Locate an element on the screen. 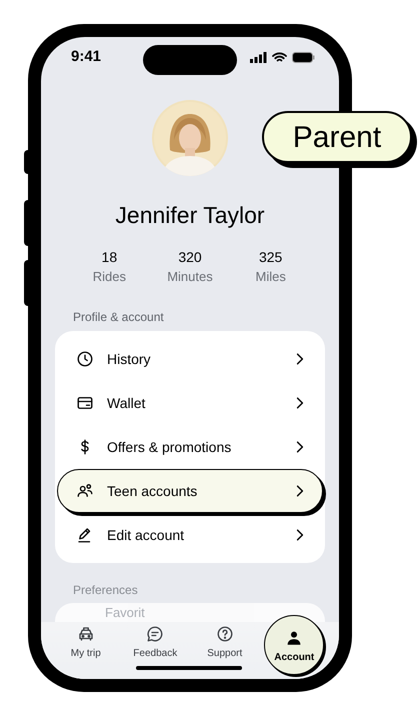 Image resolution: width=420 pixels, height=724 pixels. signal-icon is located at coordinates (258, 57).